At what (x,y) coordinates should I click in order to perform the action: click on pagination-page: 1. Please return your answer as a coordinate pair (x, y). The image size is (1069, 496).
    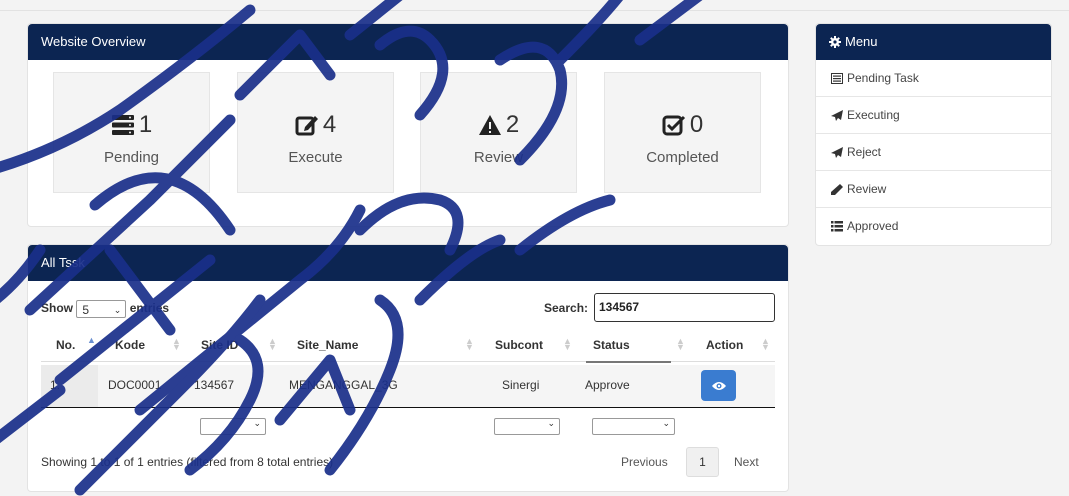
    Looking at the image, I should click on (702, 462).